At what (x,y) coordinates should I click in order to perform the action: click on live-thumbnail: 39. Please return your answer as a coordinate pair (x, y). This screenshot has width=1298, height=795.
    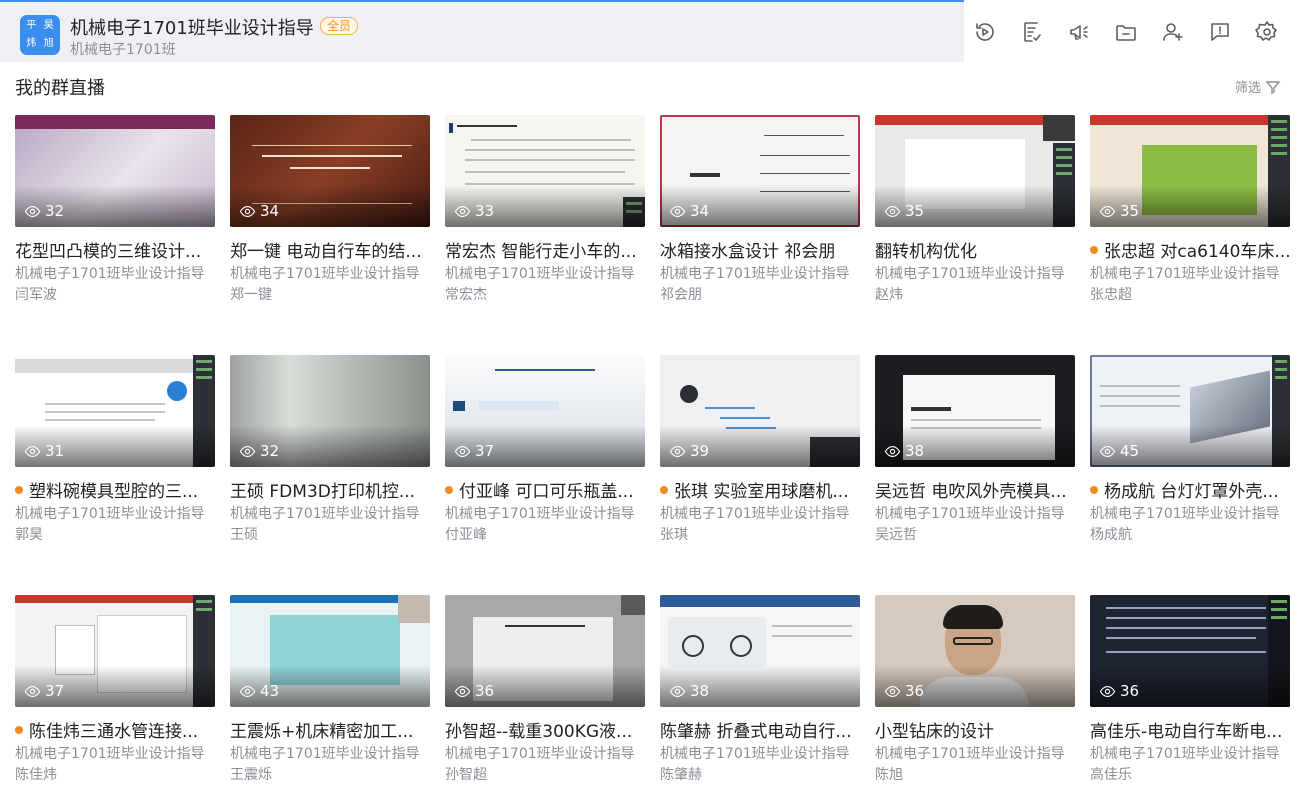
    Looking at the image, I should click on (760, 411).